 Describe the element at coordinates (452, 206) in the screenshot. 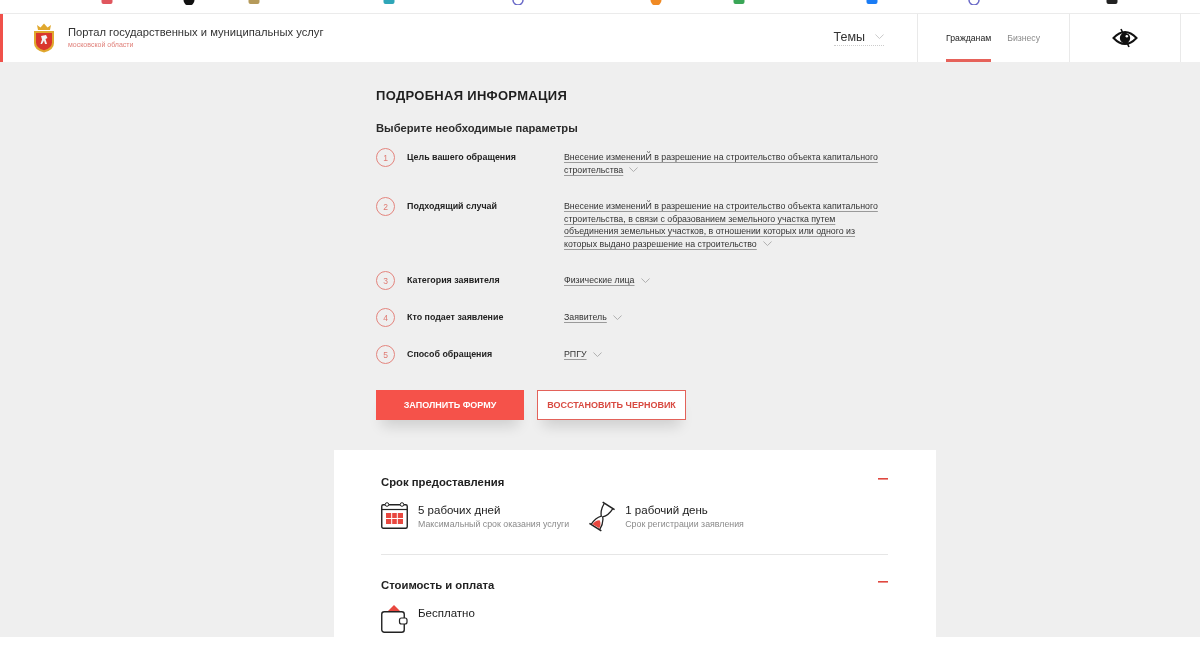

I see `parameter-label: Подходящий случай` at that location.